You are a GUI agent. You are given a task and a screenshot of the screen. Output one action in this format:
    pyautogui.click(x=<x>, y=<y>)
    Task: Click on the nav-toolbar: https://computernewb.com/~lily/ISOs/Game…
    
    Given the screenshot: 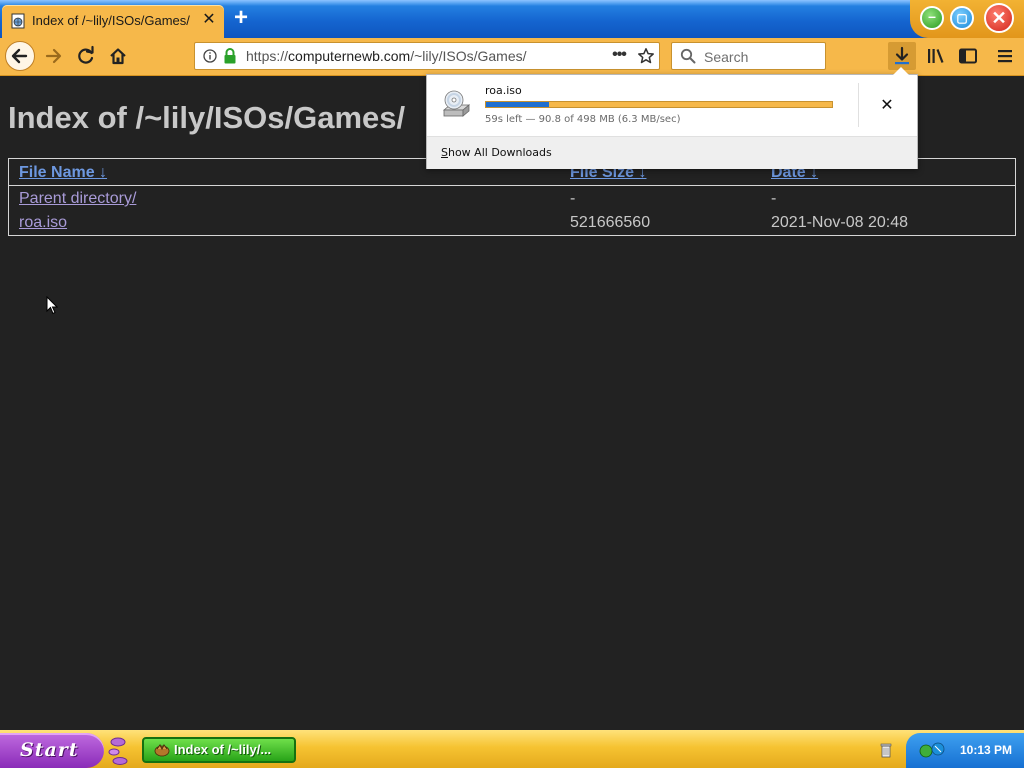 What is the action you would take?
    pyautogui.click(x=512, y=57)
    